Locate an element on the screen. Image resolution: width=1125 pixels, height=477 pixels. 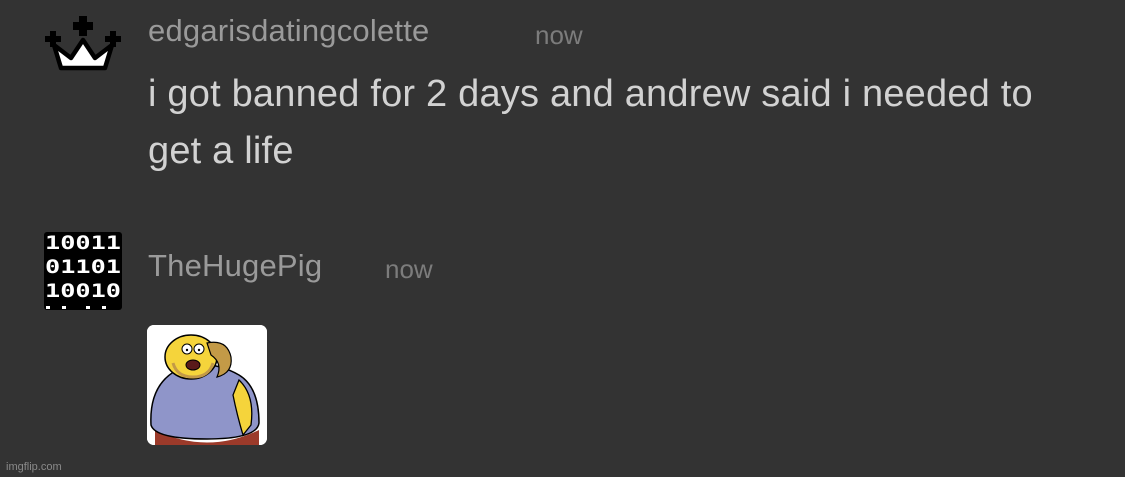
binary-code-icon: 10011 01101 10010 is located at coordinates (83, 271).